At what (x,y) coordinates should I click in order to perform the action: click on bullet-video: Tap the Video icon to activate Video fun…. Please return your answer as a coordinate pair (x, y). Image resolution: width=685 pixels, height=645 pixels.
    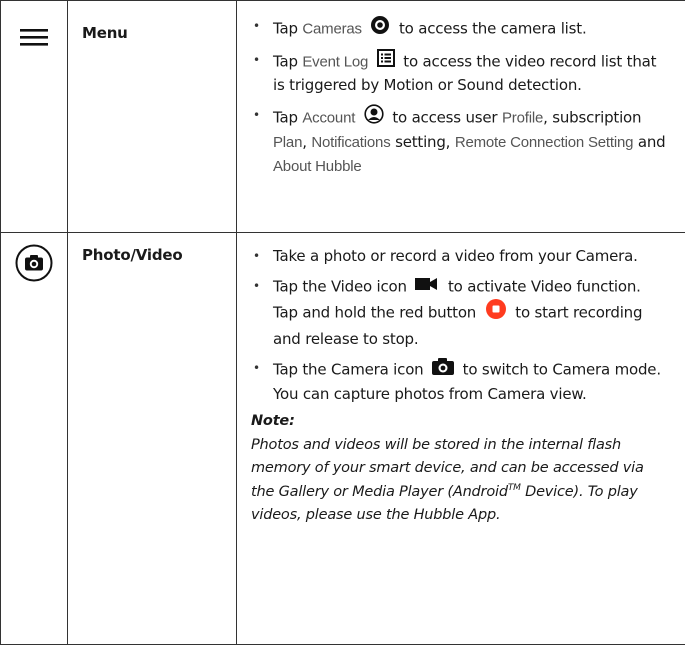
    Looking at the image, I should click on (460, 313).